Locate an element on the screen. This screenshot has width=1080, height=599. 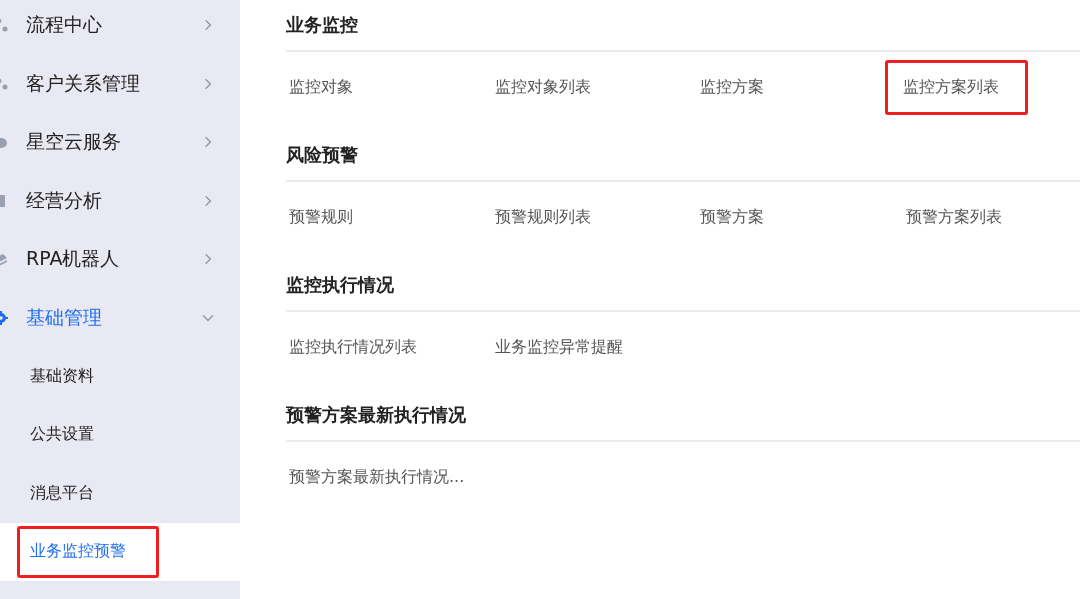
sidebar-item: RPA机器人 is located at coordinates (120, 259).